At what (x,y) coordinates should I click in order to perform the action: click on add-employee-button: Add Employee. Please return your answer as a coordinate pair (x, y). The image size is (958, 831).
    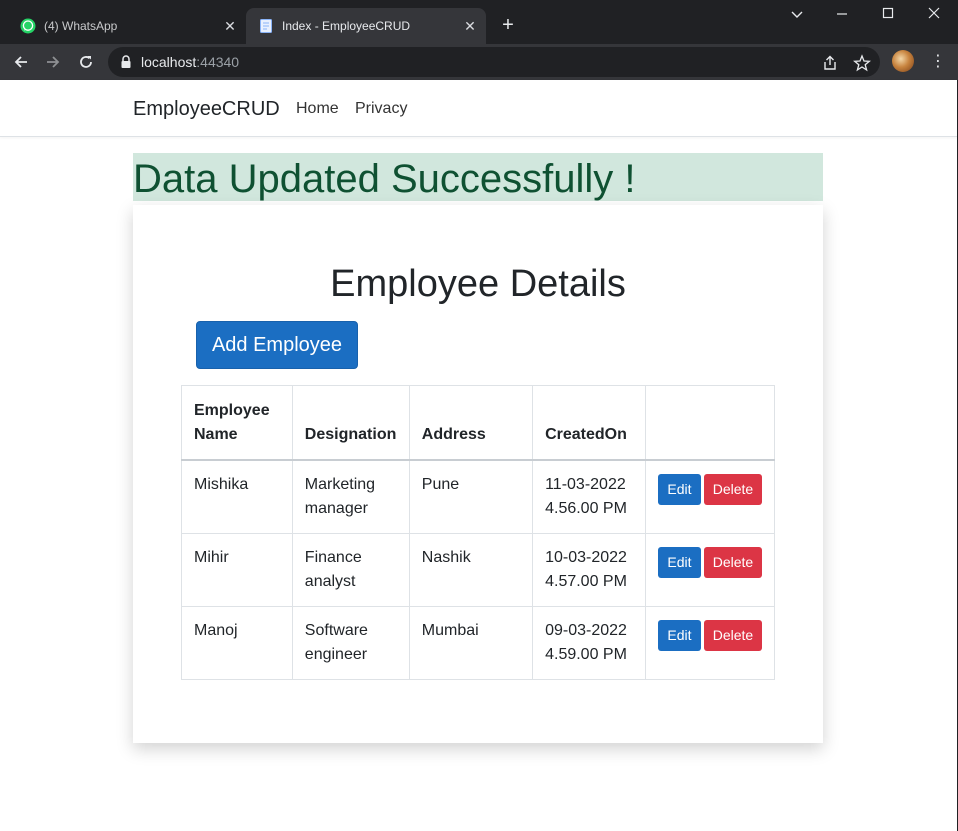
    Looking at the image, I should click on (277, 345).